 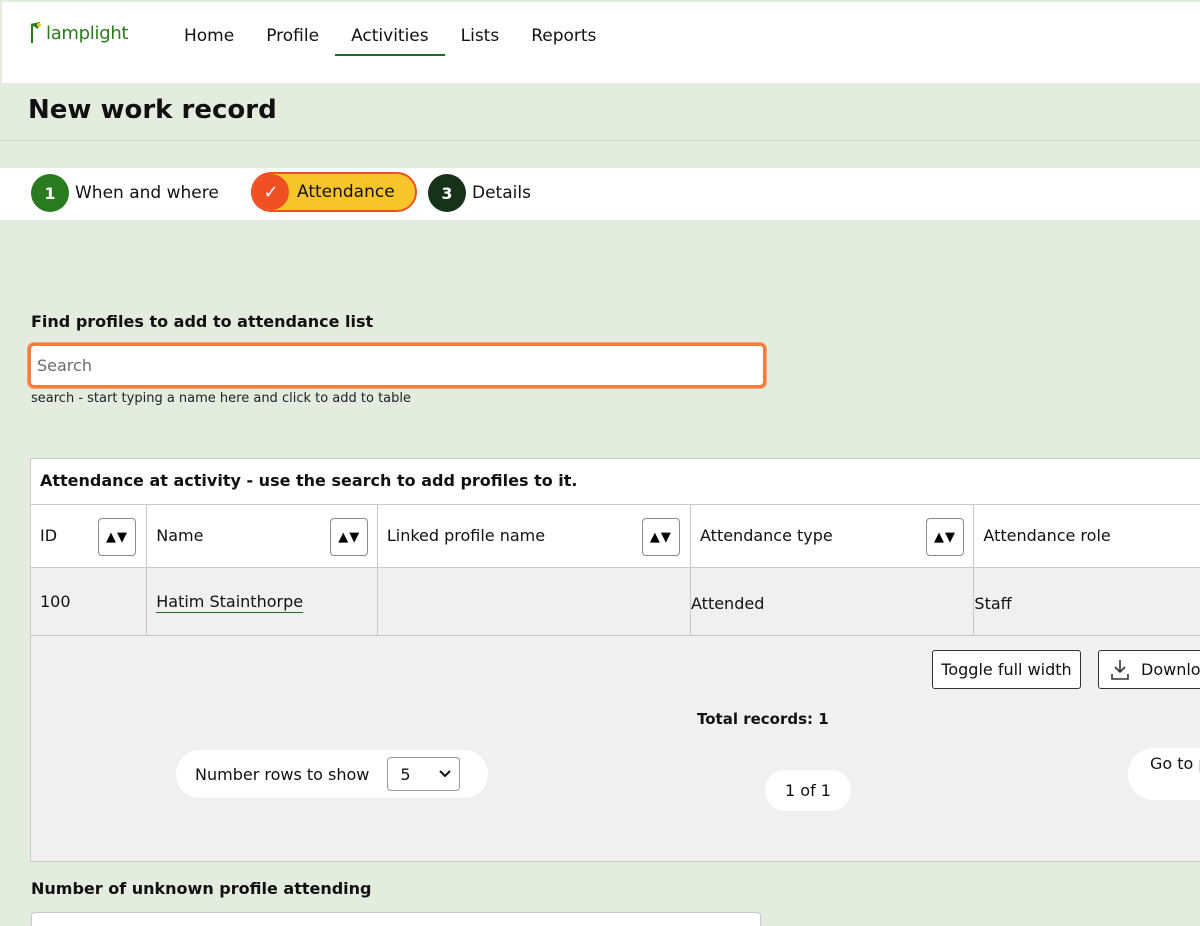 I want to click on search-input, so click(x=397, y=365).